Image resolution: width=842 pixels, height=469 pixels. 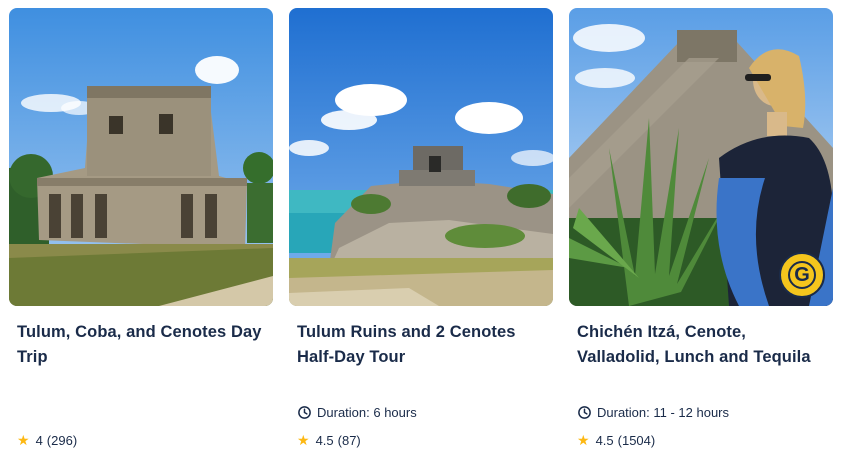 I want to click on tour-duration: Duration: 11 - 12 hours, so click(x=653, y=412).